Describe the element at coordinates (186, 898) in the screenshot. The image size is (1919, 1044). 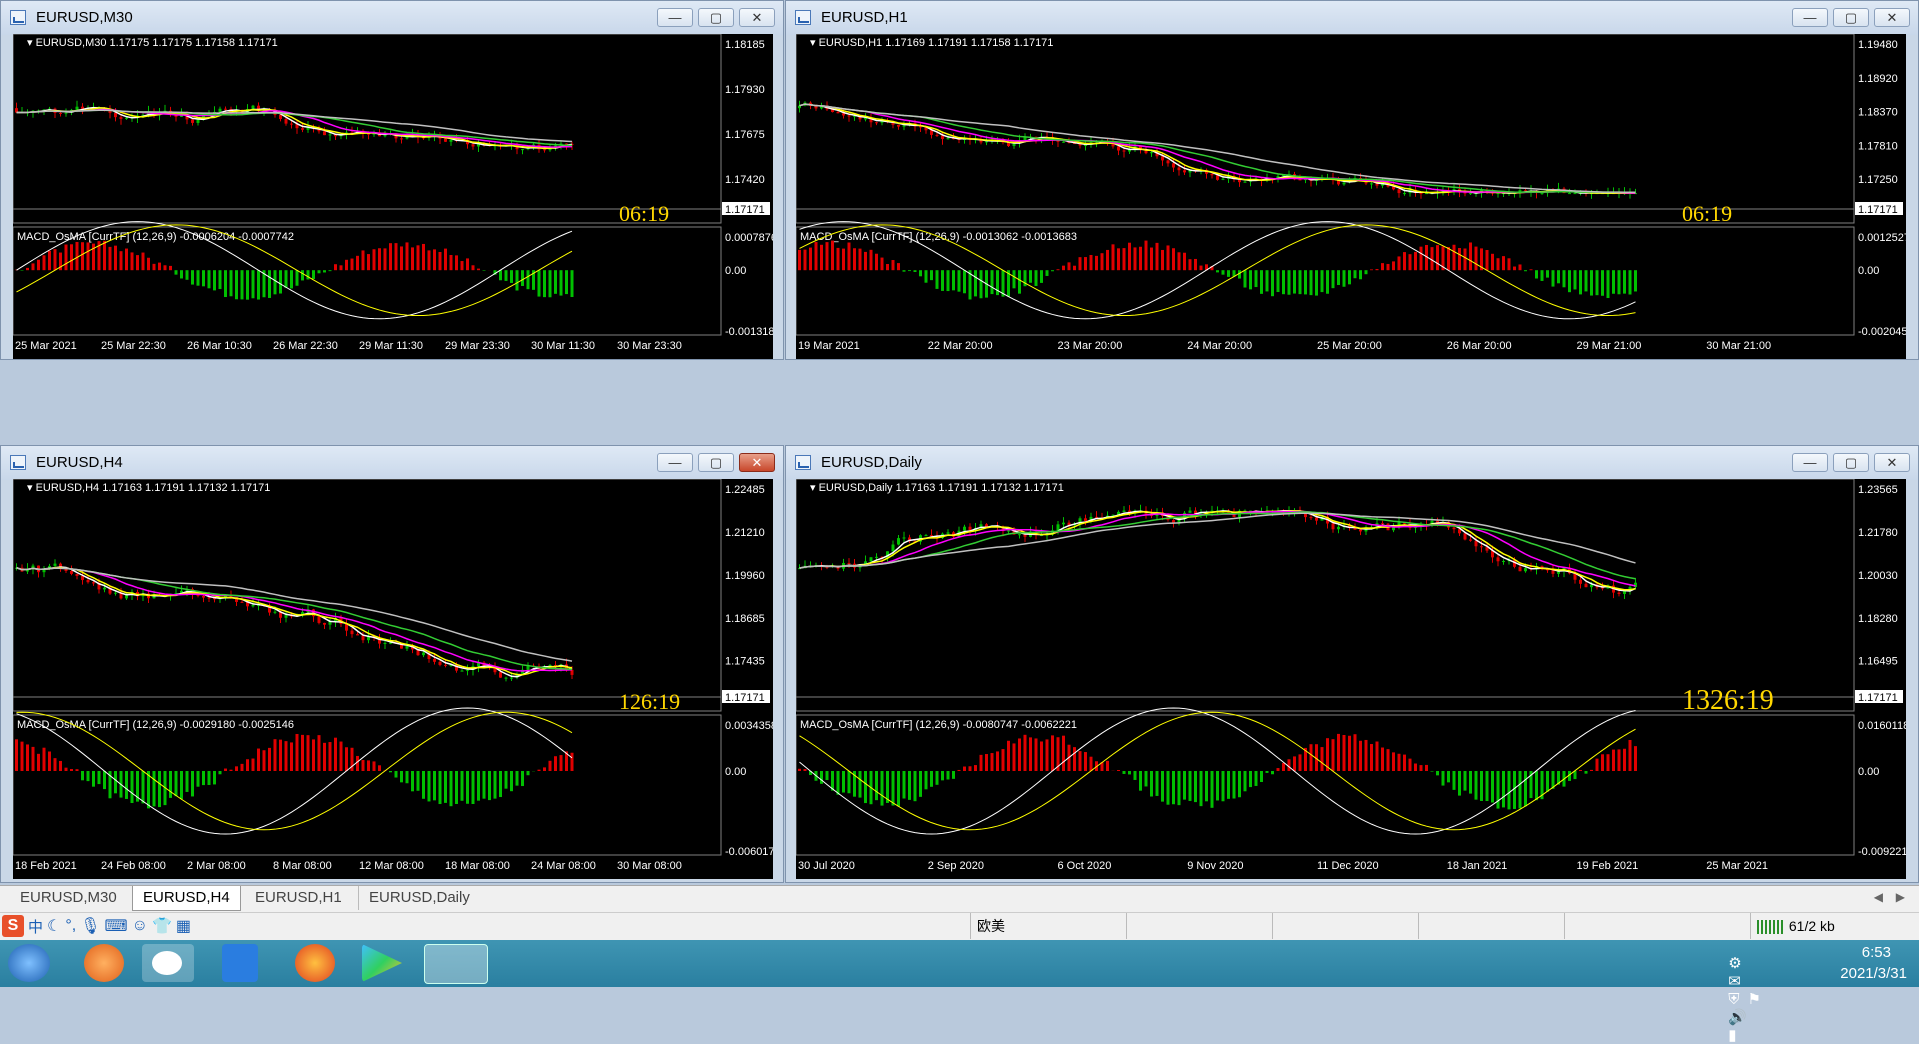
I see `tab-eurusd-h4: EURUSD,H4` at that location.